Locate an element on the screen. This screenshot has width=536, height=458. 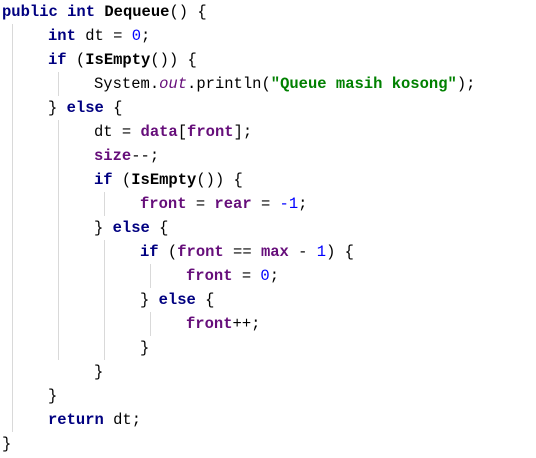
field: rear is located at coordinates (233, 204).